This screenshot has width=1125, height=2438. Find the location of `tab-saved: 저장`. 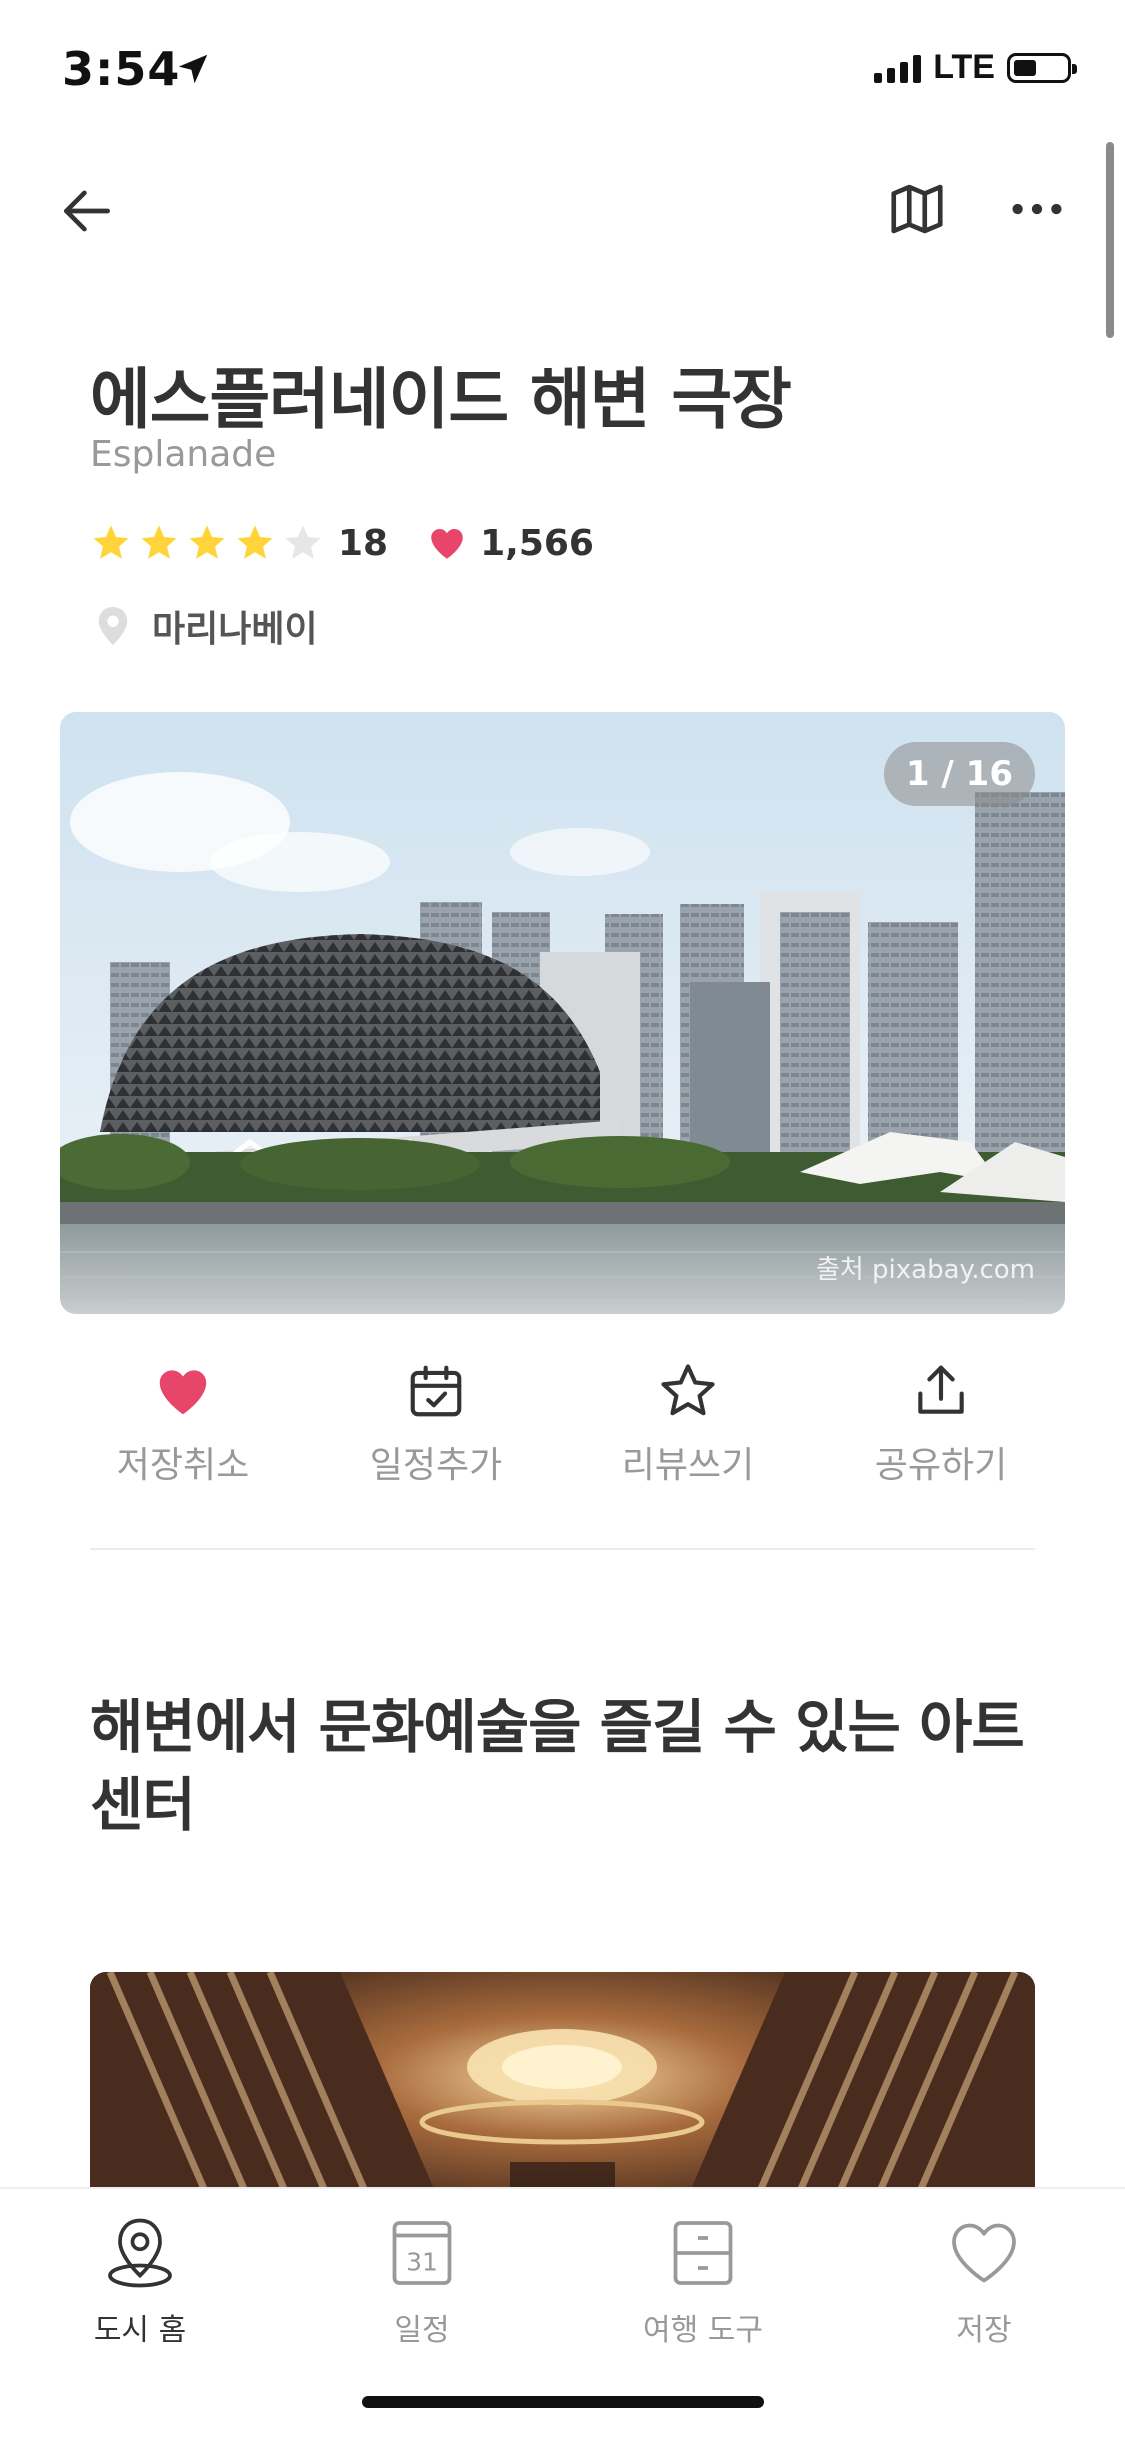

tab-saved: 저장 is located at coordinates (984, 2281).